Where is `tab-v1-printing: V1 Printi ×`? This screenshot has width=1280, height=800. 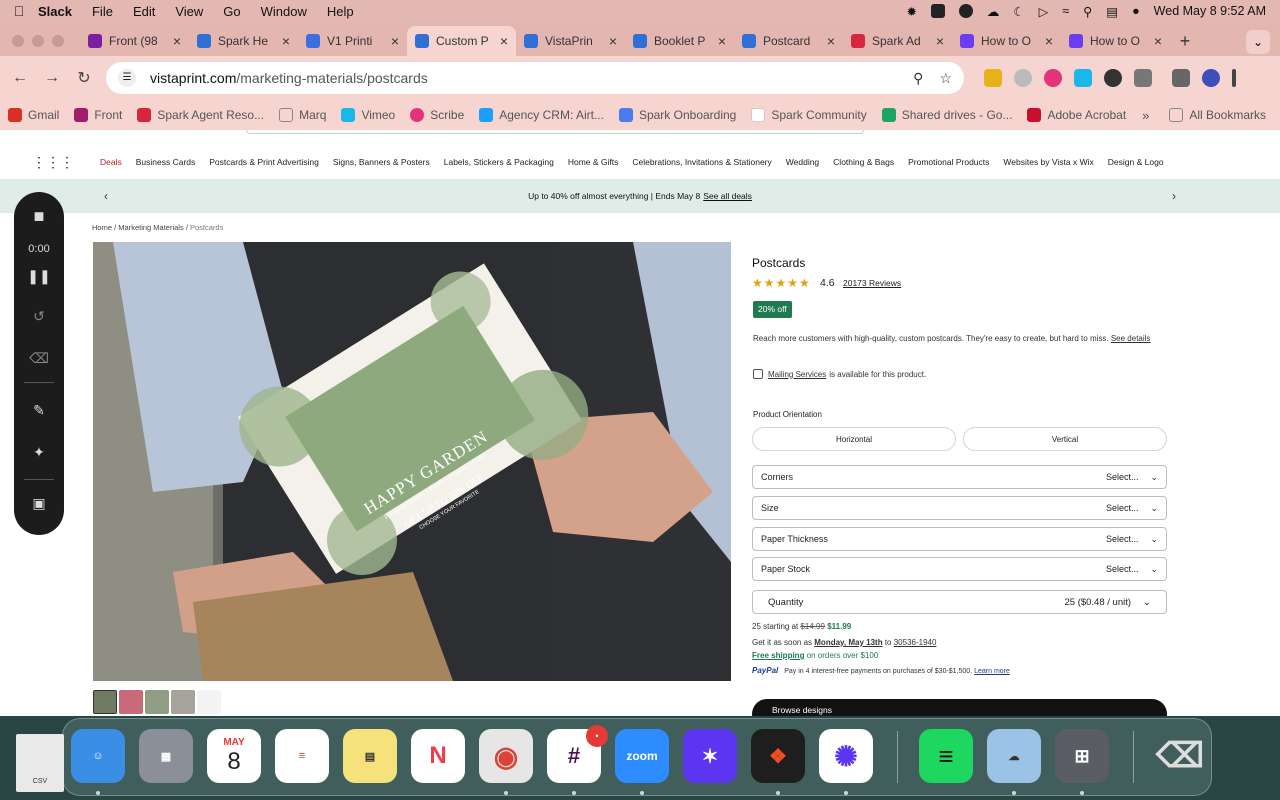
tab-v1-printing: V1 Printi × is located at coordinates (352, 41).